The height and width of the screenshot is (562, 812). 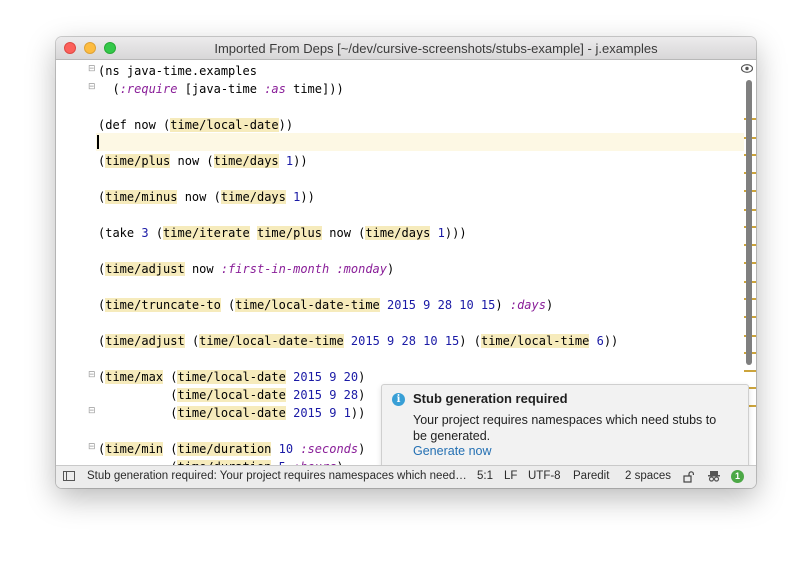 What do you see at coordinates (70, 48) in the screenshot?
I see `close-button` at bounding box center [70, 48].